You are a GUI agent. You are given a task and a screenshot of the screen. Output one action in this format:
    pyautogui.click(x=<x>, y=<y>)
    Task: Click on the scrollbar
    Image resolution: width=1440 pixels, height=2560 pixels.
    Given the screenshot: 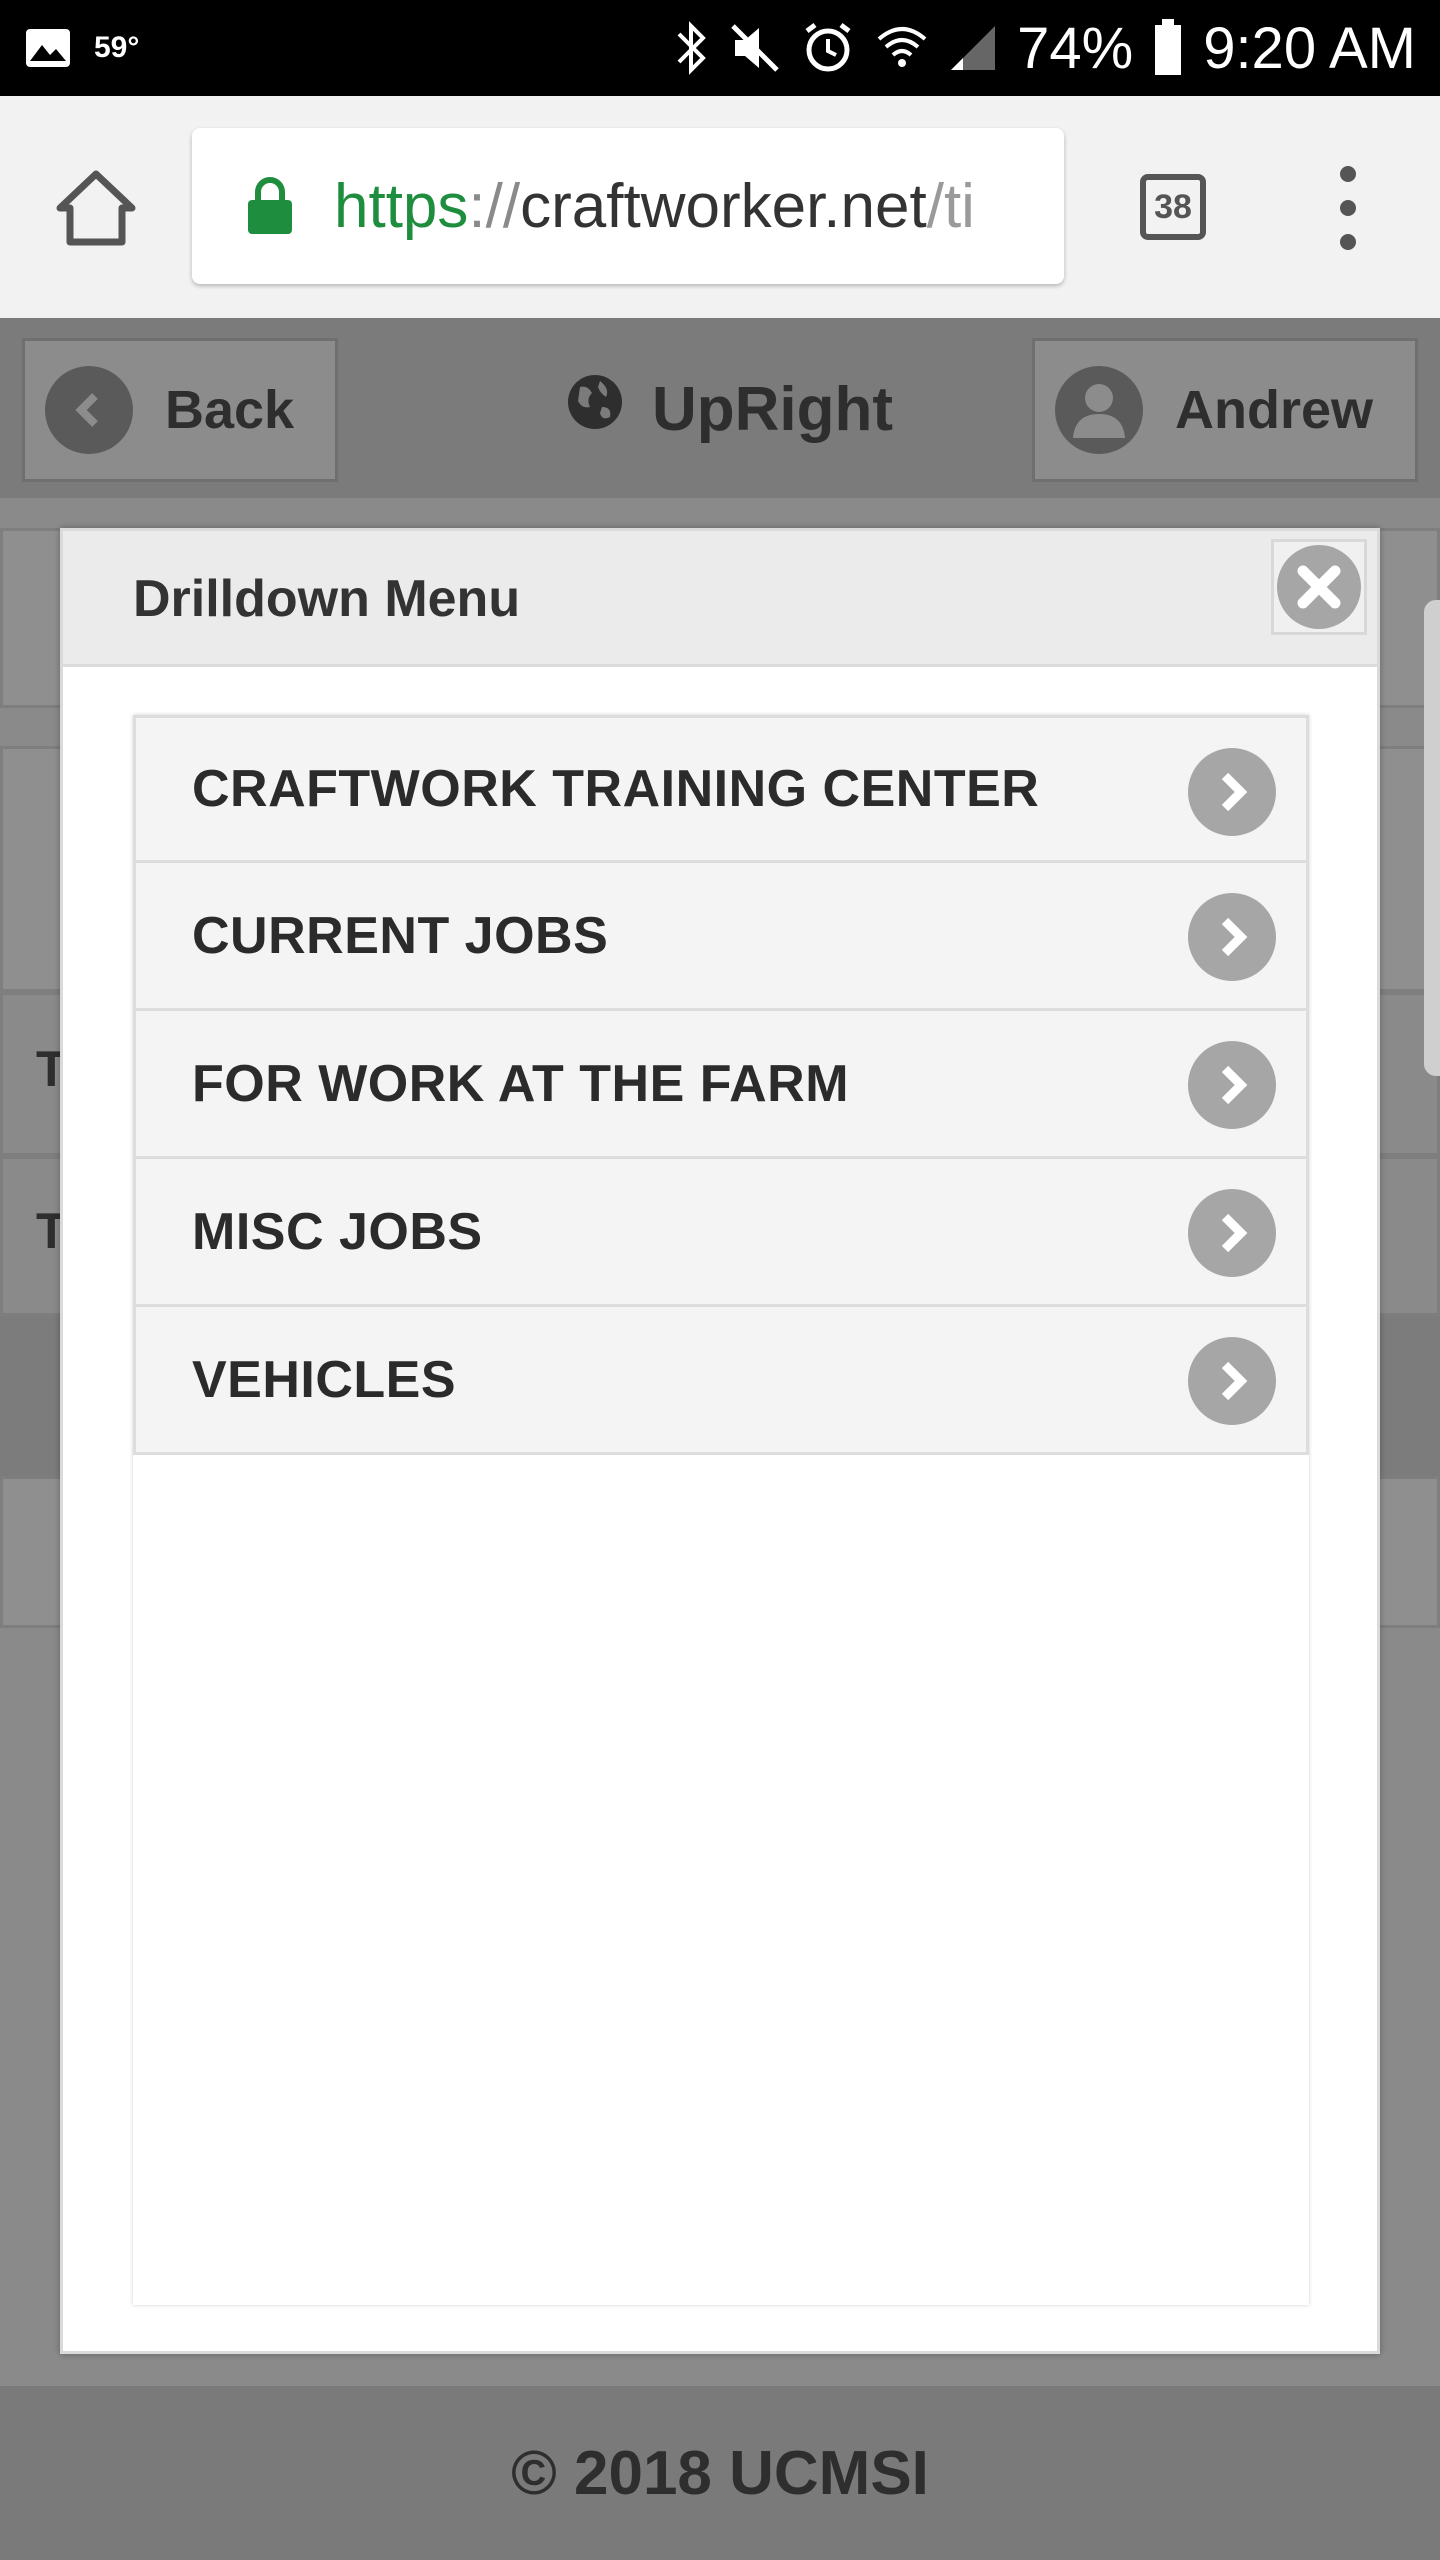 What is the action you would take?
    pyautogui.click(x=1432, y=838)
    